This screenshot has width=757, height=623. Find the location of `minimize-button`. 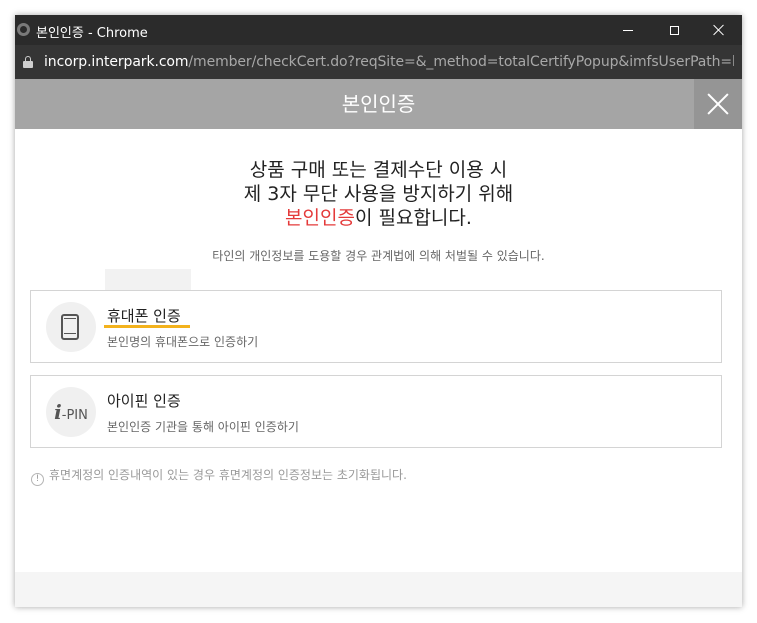

minimize-button is located at coordinates (628, 30).